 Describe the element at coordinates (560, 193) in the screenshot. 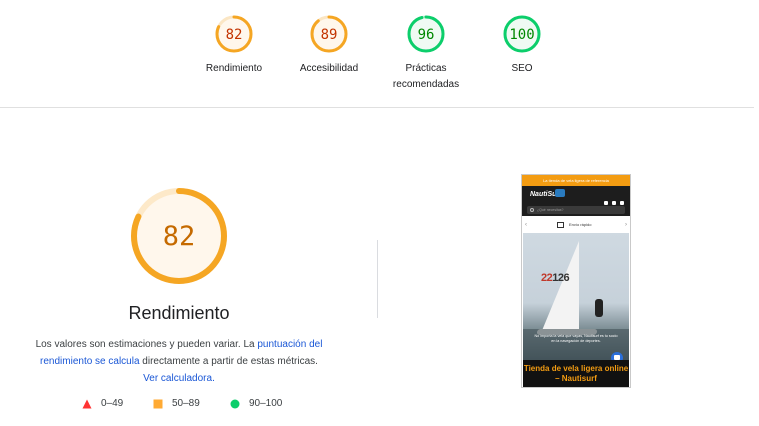

I see `logo-badge-icon` at that location.